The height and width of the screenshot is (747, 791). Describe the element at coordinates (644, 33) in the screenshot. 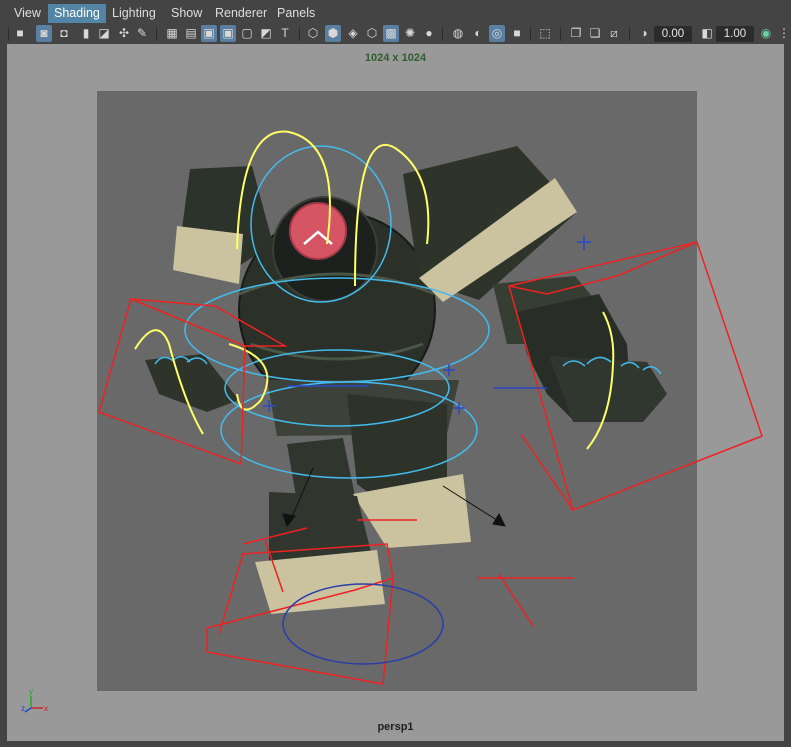

I see `exposure-icon: ◑` at that location.